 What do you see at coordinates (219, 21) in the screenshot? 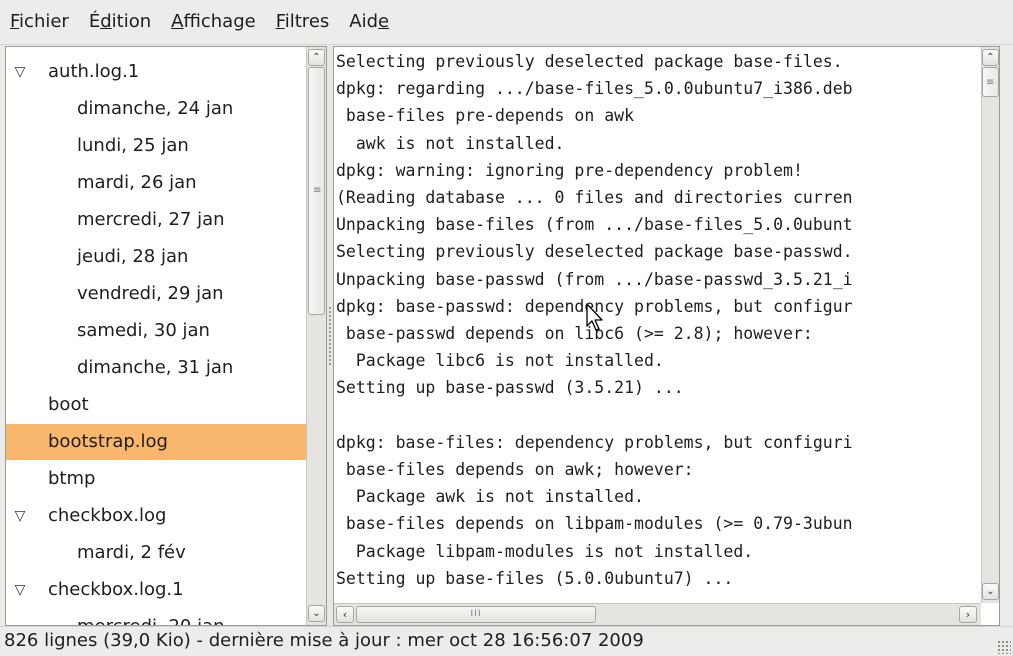
I see `menu-label-part: ffichage` at bounding box center [219, 21].